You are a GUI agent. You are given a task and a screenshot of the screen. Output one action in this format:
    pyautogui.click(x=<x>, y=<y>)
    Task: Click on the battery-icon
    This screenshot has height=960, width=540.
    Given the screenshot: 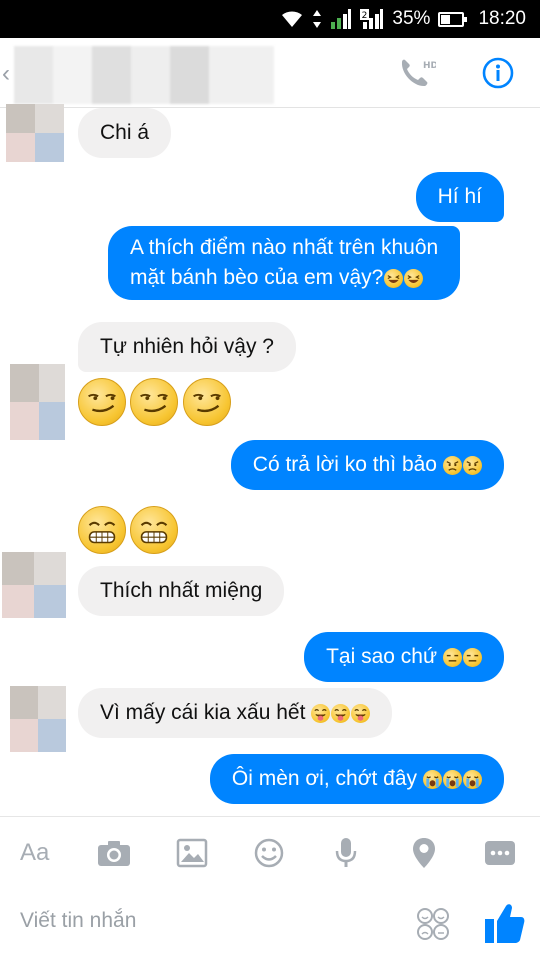 What is the action you would take?
    pyautogui.click(x=453, y=19)
    